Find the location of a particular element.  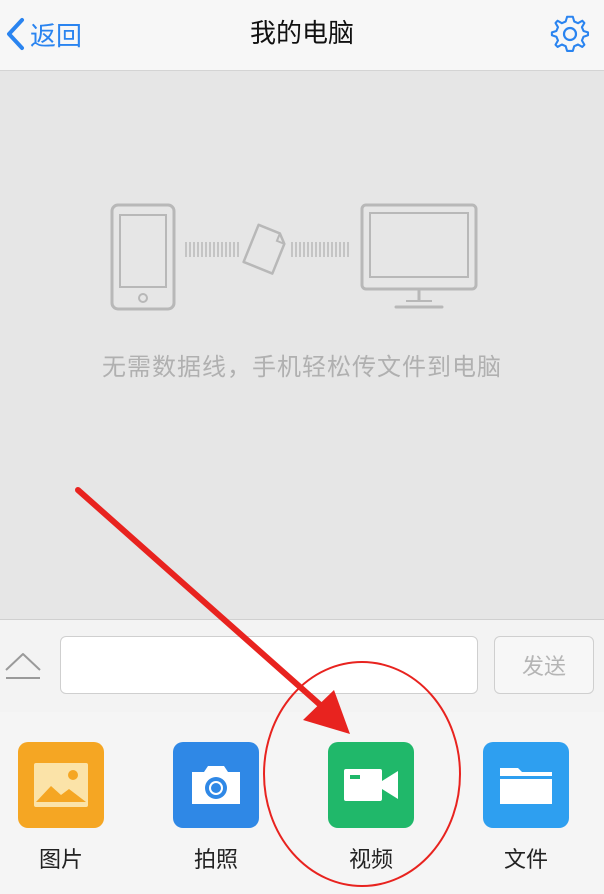

camera-tile is located at coordinates (216, 785).